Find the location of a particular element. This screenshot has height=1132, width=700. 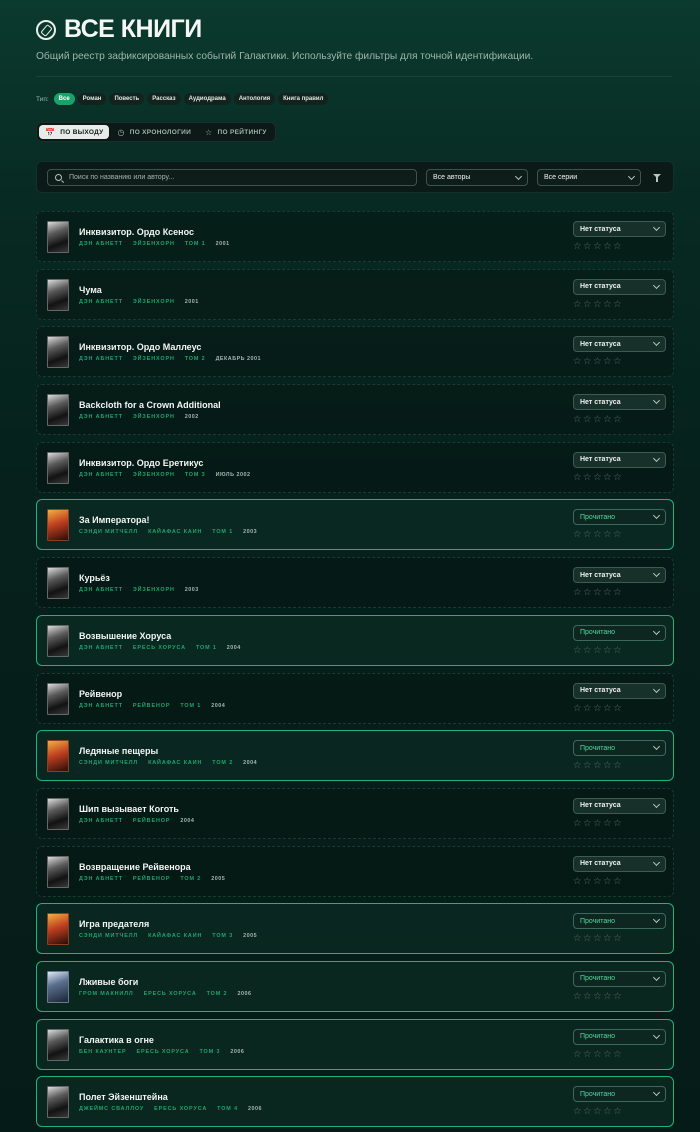

type-chip-all: Все is located at coordinates (64, 99).